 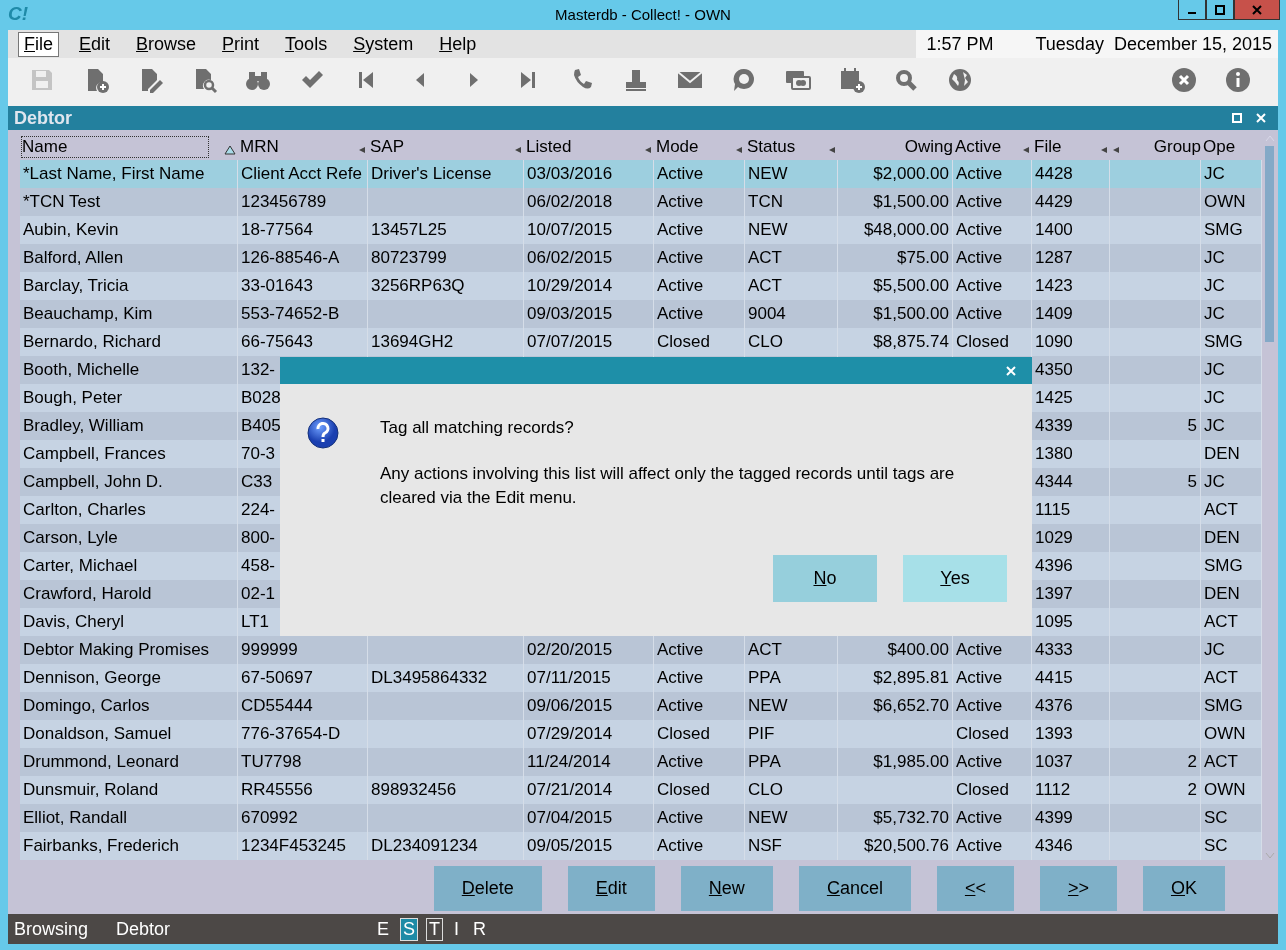 What do you see at coordinates (765, 790) in the screenshot?
I see `table-cell: CLO` at bounding box center [765, 790].